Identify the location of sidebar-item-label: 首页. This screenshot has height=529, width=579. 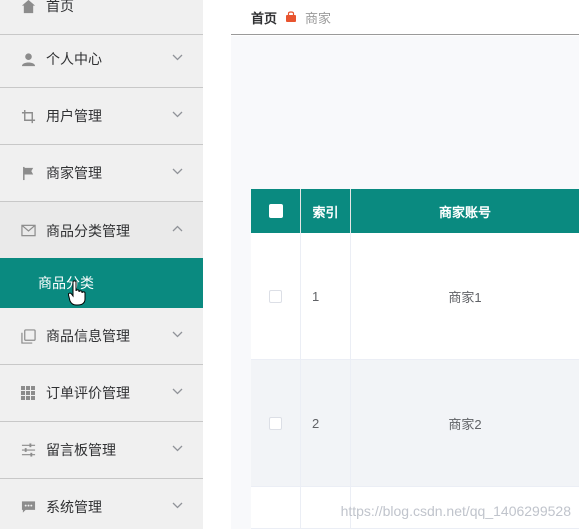
(60, 7).